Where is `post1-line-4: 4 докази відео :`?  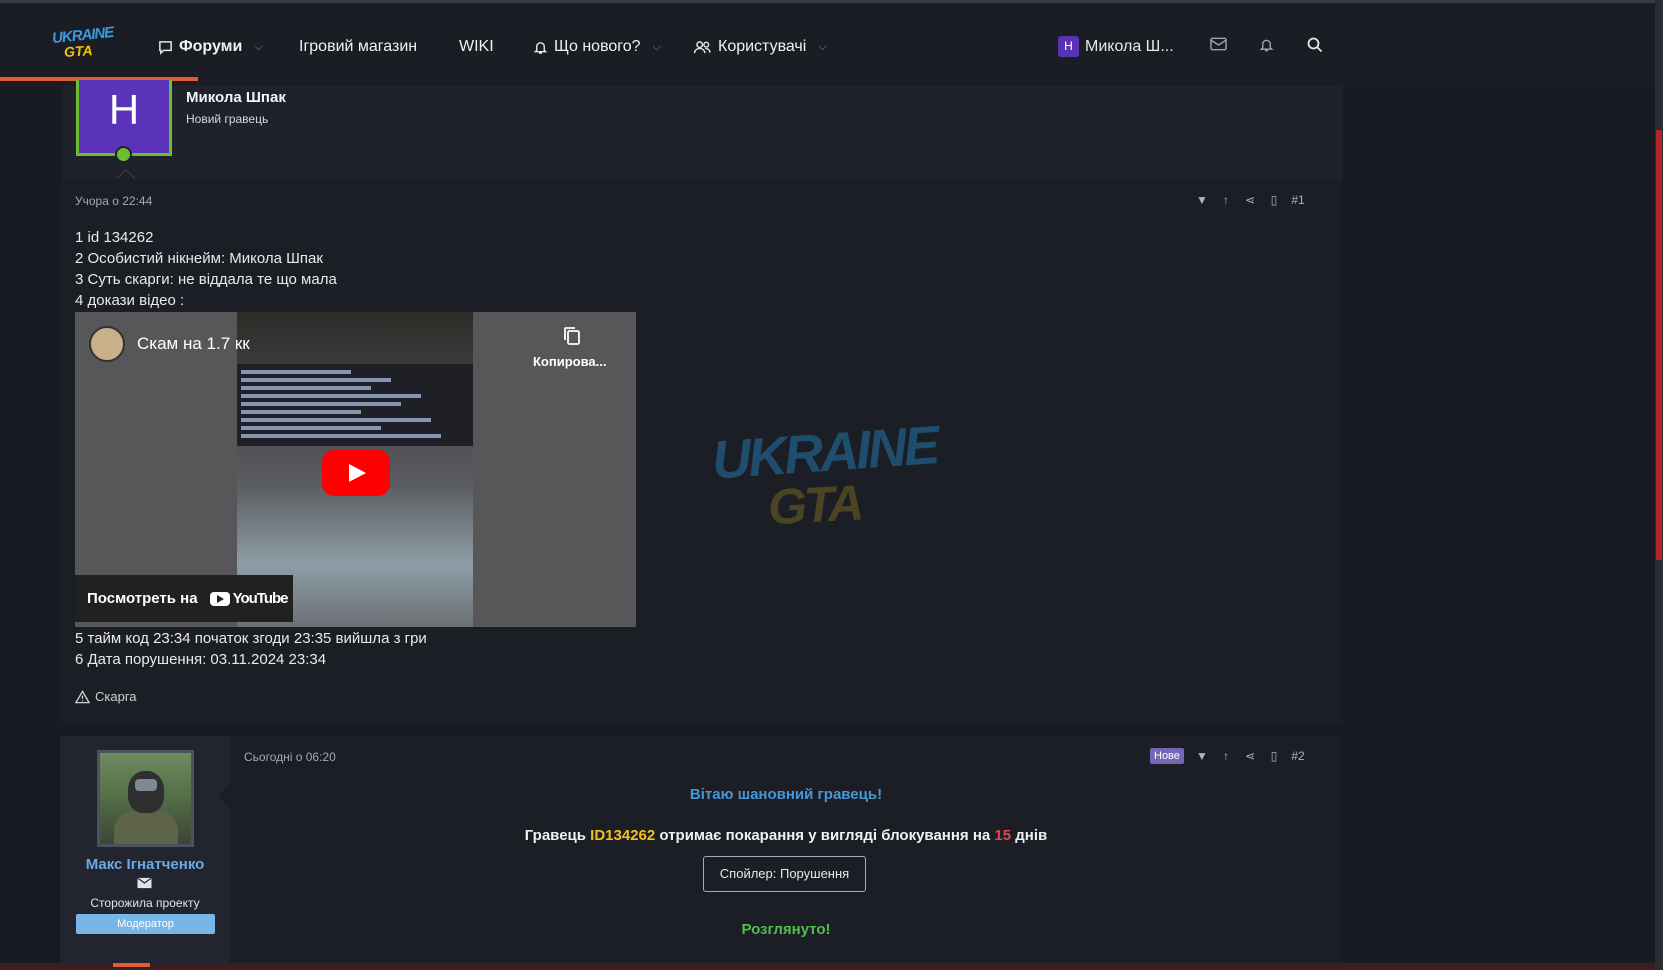 post1-line-4: 4 докази відео : is located at coordinates (130, 300).